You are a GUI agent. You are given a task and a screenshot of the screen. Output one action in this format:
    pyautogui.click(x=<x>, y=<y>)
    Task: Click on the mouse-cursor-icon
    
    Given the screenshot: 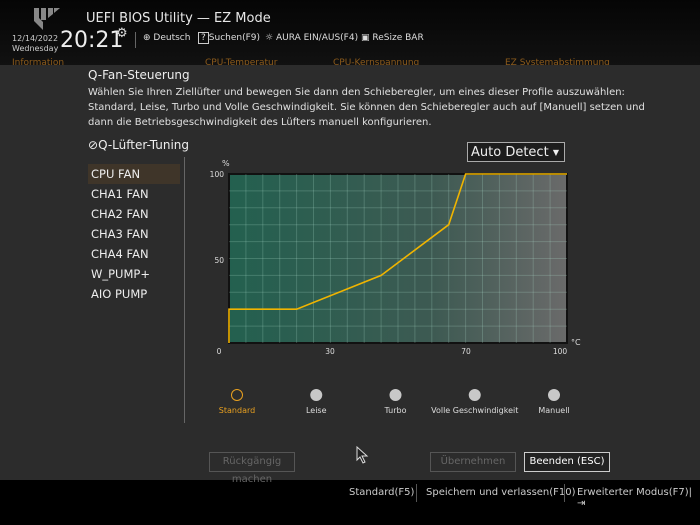 What is the action you would take?
    pyautogui.click(x=362, y=455)
    